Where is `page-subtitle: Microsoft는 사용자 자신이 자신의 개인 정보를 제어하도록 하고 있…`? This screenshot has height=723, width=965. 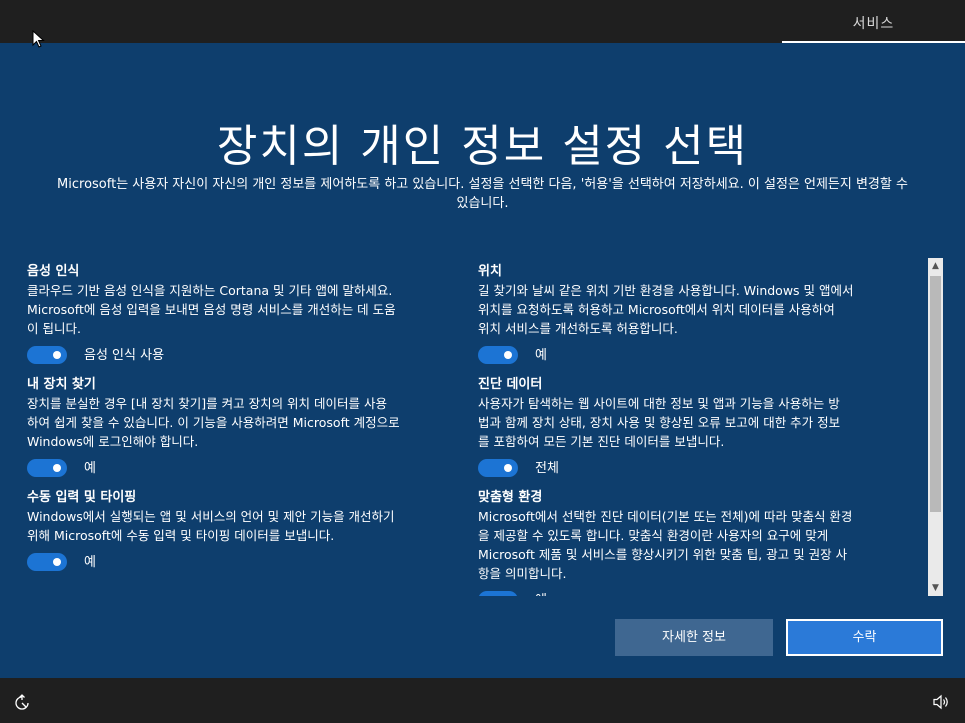 page-subtitle: Microsoft는 사용자 자신이 자신의 개인 정보를 제어하도록 하고 있… is located at coordinates (482, 194).